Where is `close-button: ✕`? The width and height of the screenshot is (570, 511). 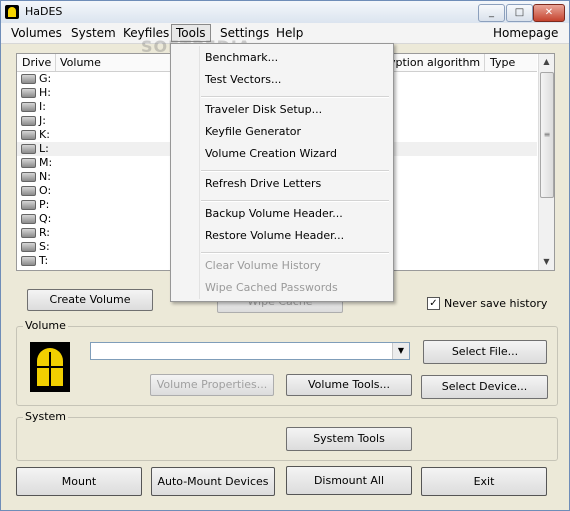
close-button: ✕ is located at coordinates (549, 13).